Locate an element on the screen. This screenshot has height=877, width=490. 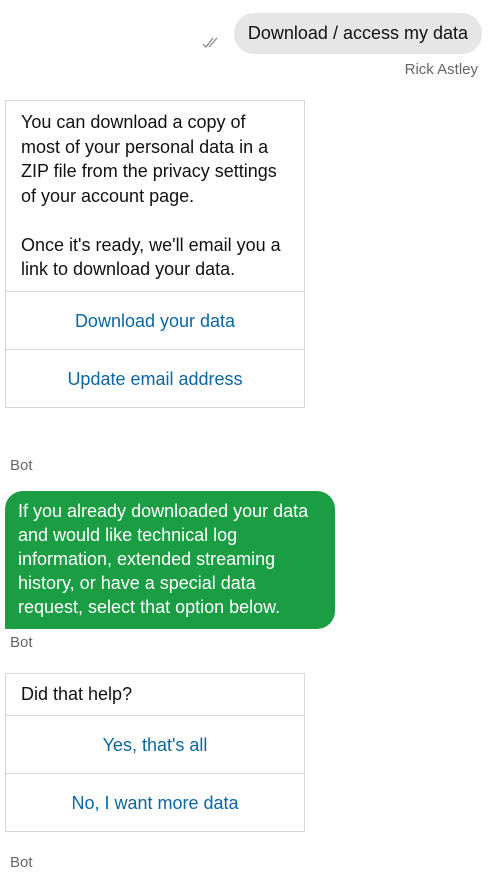
user-message-bubble: Download / access my data is located at coordinates (357, 33).